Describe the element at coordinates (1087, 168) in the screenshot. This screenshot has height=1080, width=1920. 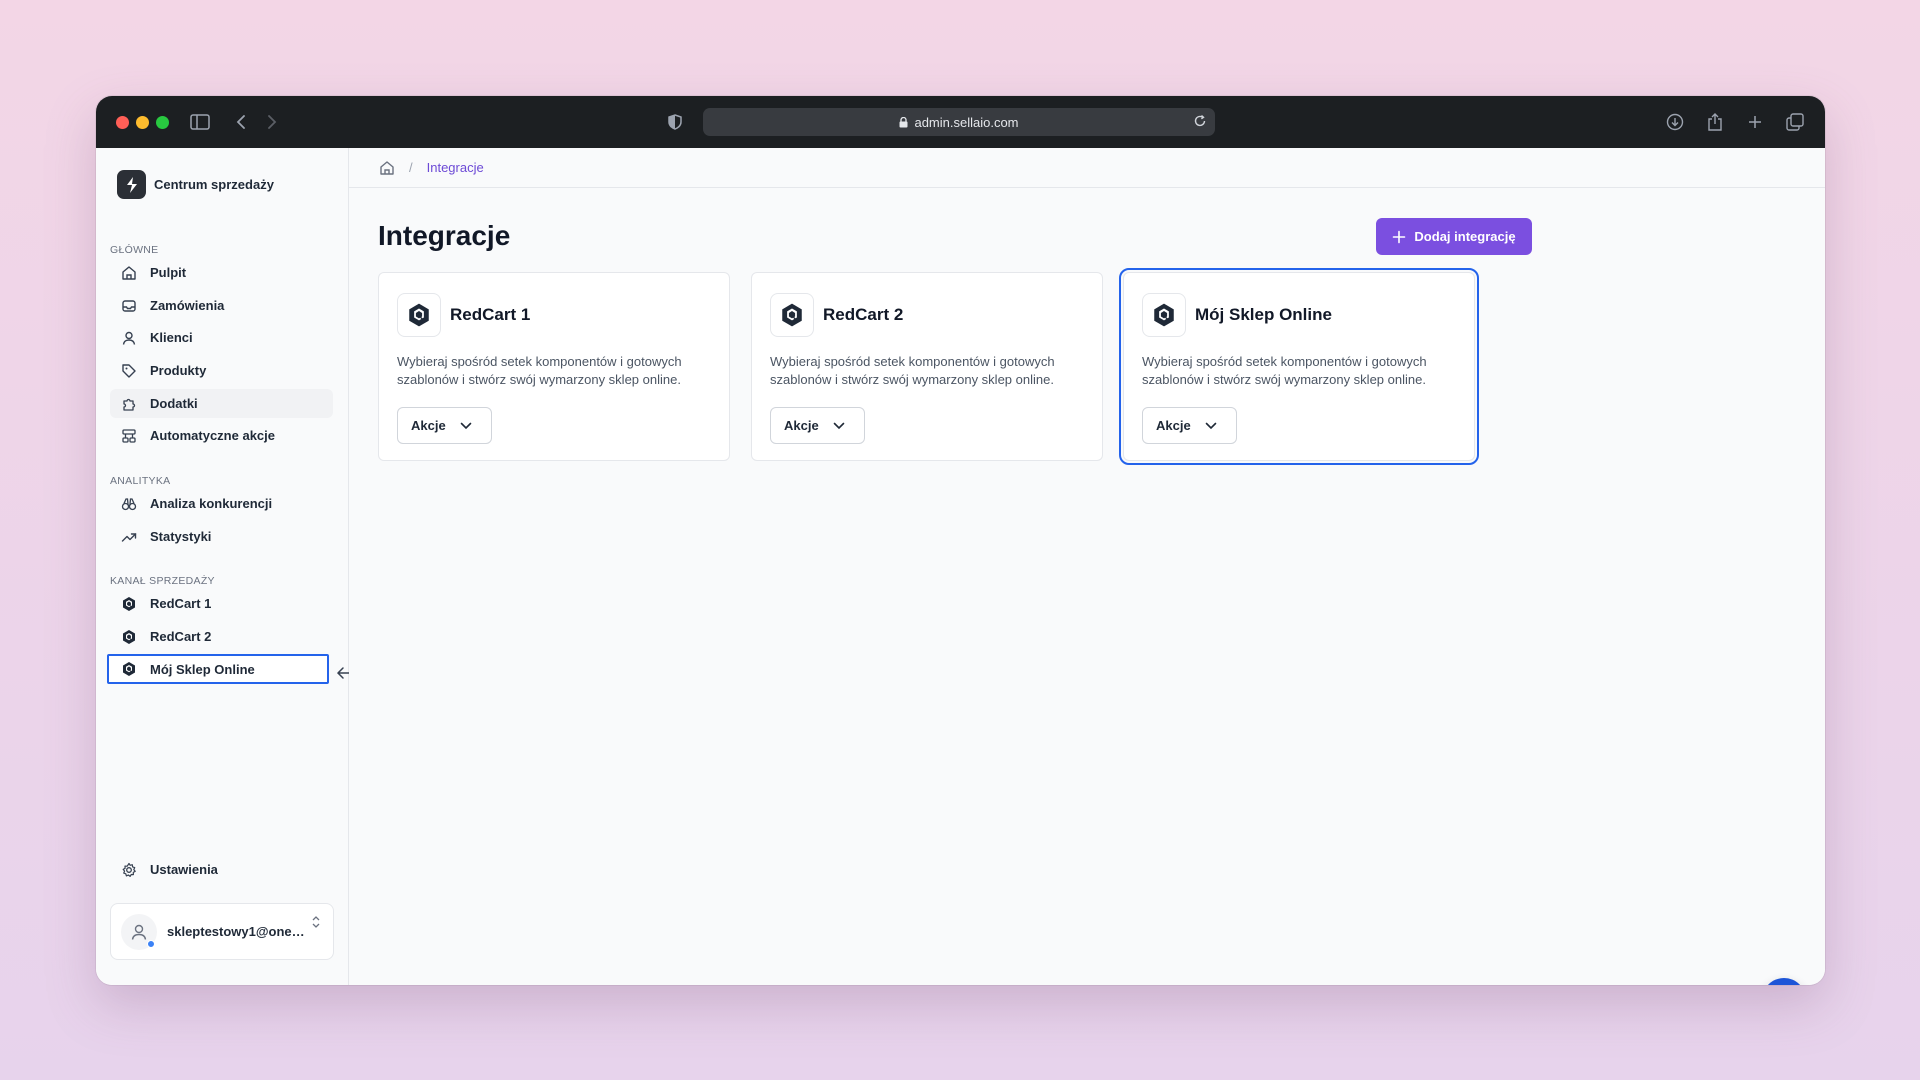
I see `breadcrumb: / Integracje` at that location.